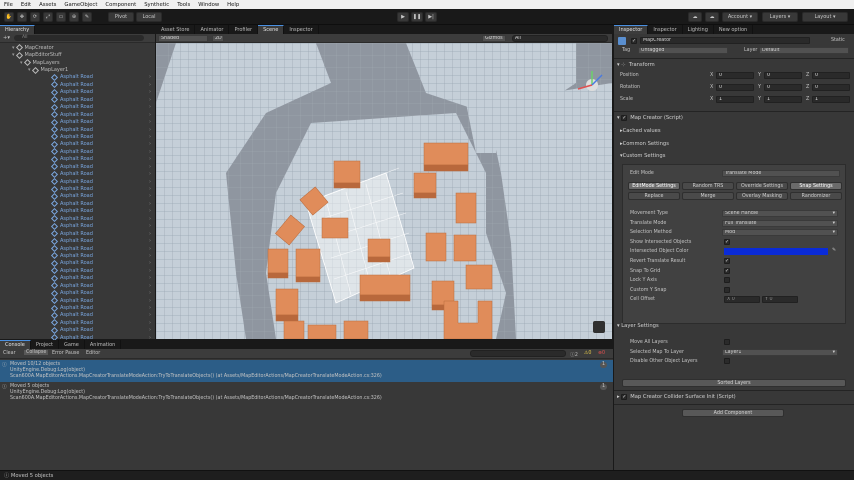 The height and width of the screenshot is (480, 854). What do you see at coordinates (47, 5) in the screenshot?
I see `menu-assets: Assets` at bounding box center [47, 5].